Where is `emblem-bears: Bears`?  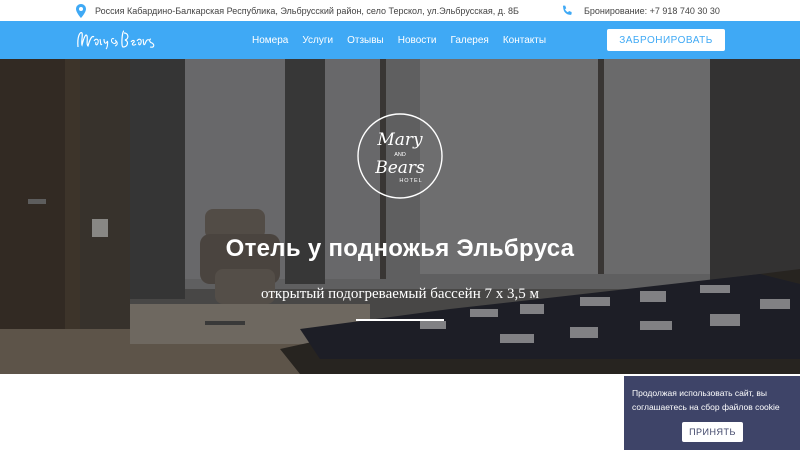
emblem-bears: Bears is located at coordinates (399, 168).